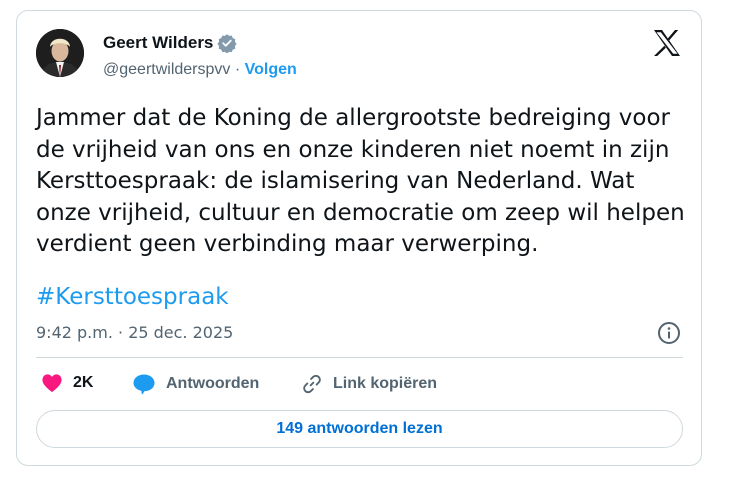 The width and height of the screenshot is (733, 491). What do you see at coordinates (227, 43) in the screenshot?
I see `verified-badge-icon` at bounding box center [227, 43].